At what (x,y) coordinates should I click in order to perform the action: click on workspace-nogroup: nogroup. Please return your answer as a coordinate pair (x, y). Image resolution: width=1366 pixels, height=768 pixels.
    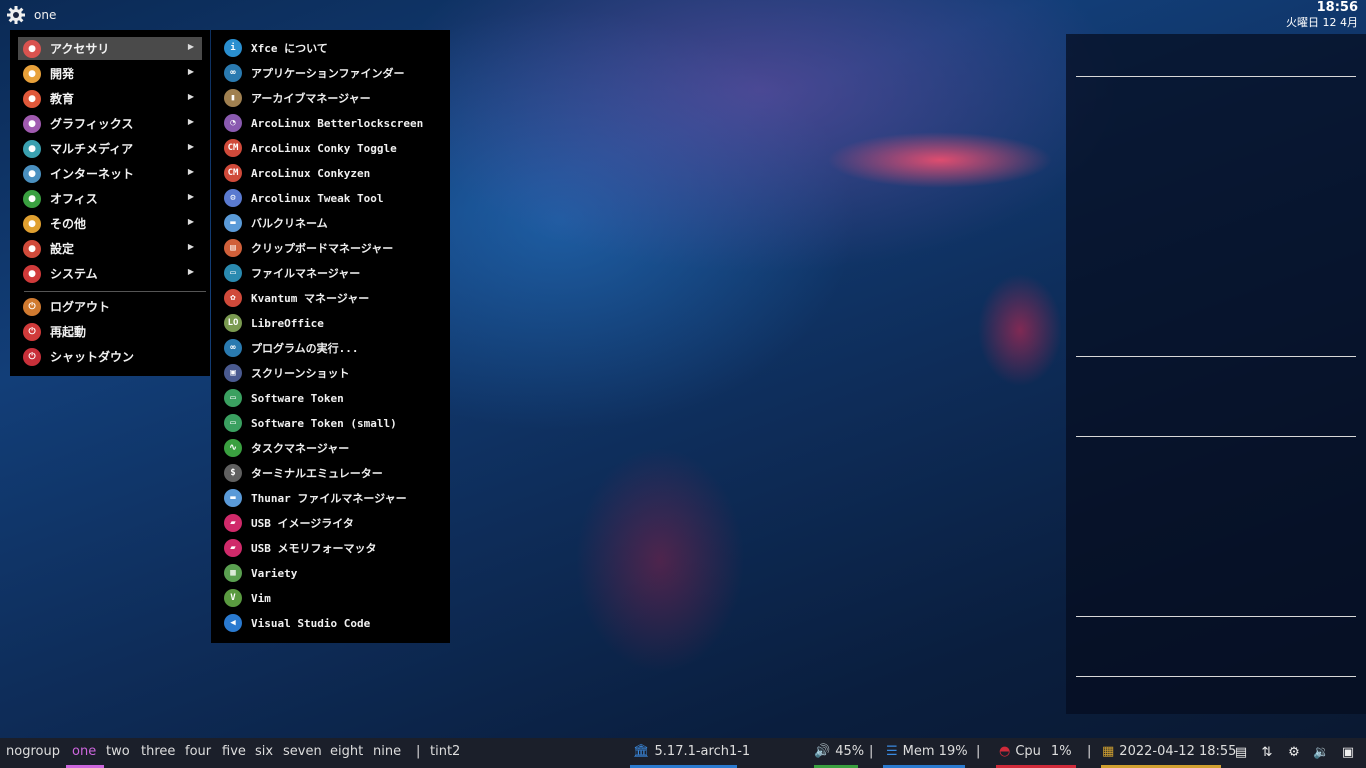
    Looking at the image, I should click on (33, 751).